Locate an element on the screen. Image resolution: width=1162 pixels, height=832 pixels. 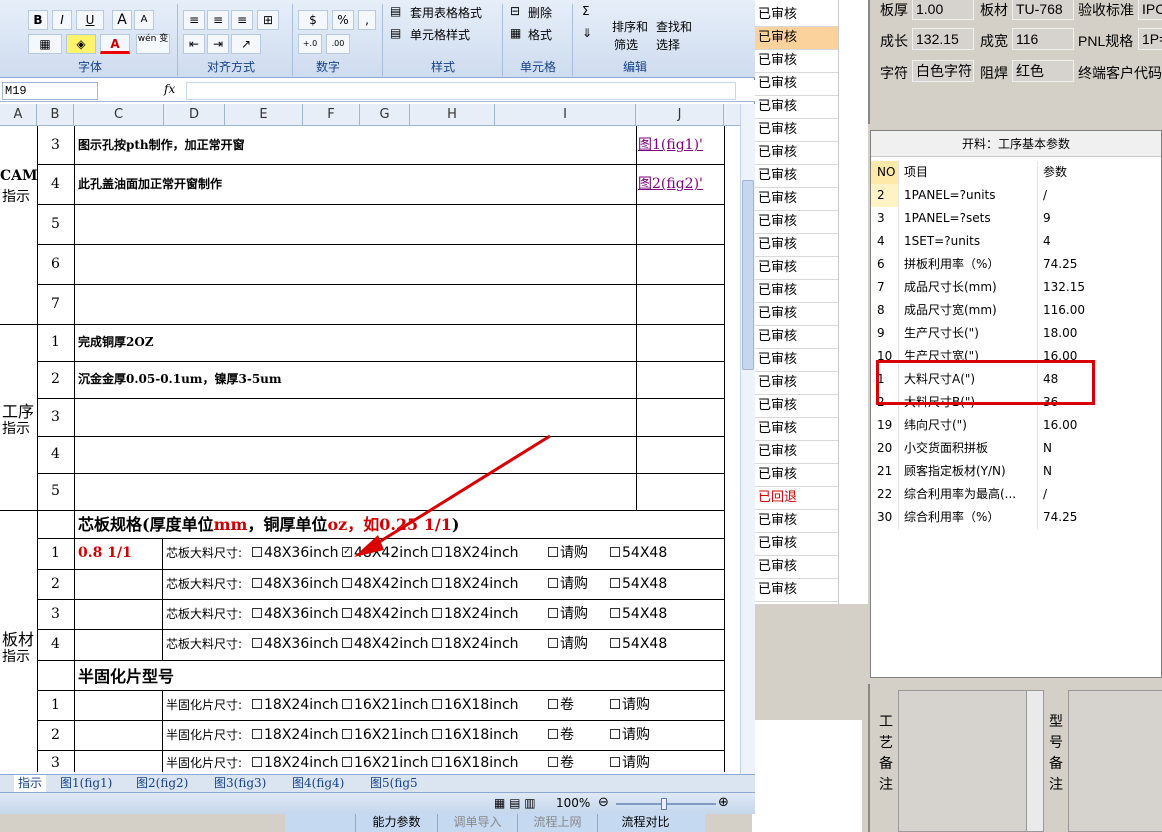
size-option: 16X21inch is located at coordinates (385, 735).